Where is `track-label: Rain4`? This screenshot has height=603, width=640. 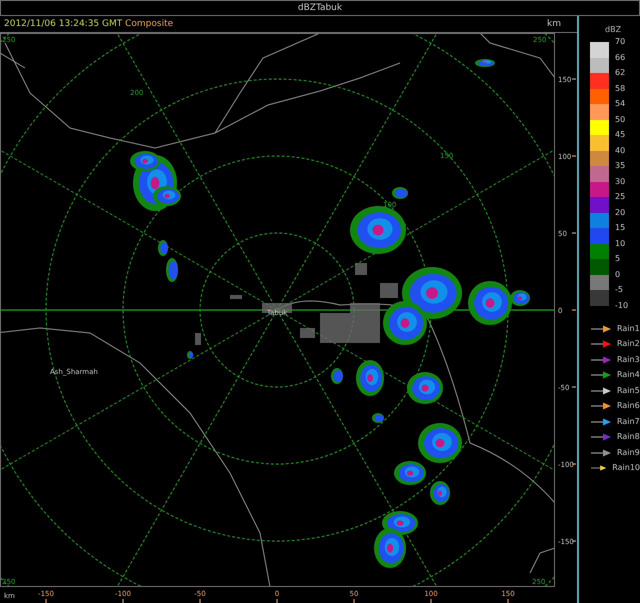
track-label: Rain4 is located at coordinates (628, 375).